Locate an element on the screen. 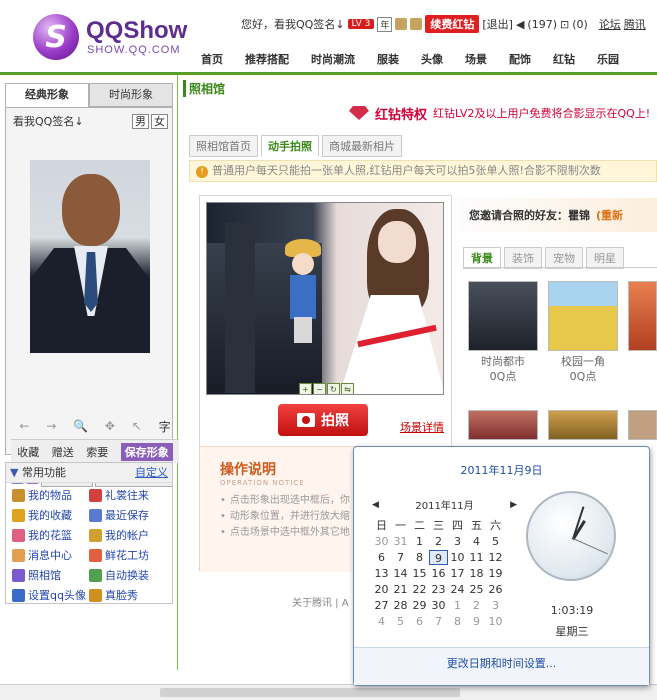 Image resolution: width=657 pixels, height=700 pixels. nav-item: 配饰 is located at coordinates (520, 59).